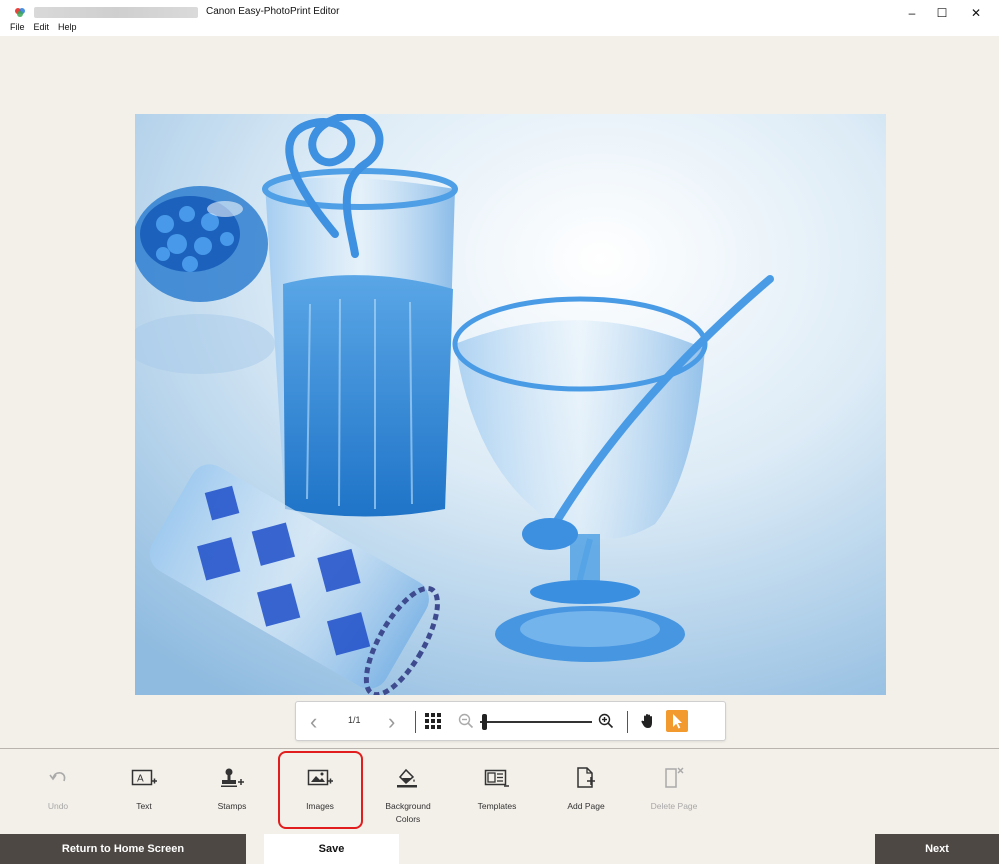 This screenshot has width=999, height=864. What do you see at coordinates (58, 806) in the screenshot?
I see `undo-label: Undo` at bounding box center [58, 806].